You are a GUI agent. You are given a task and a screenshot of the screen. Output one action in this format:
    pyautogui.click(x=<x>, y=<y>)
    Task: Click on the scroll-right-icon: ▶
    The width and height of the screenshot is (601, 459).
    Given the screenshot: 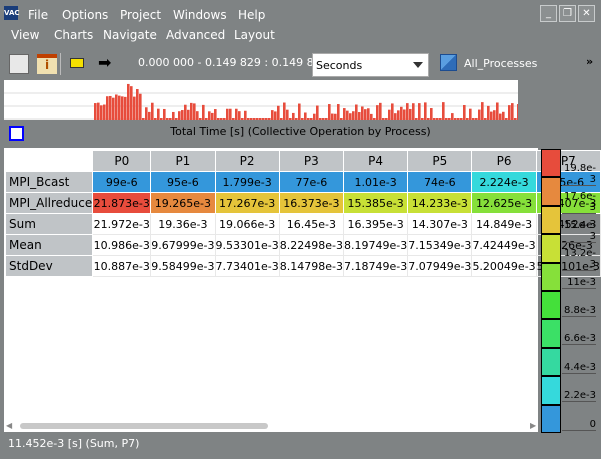 What is the action you would take?
    pyautogui.click(x=533, y=425)
    